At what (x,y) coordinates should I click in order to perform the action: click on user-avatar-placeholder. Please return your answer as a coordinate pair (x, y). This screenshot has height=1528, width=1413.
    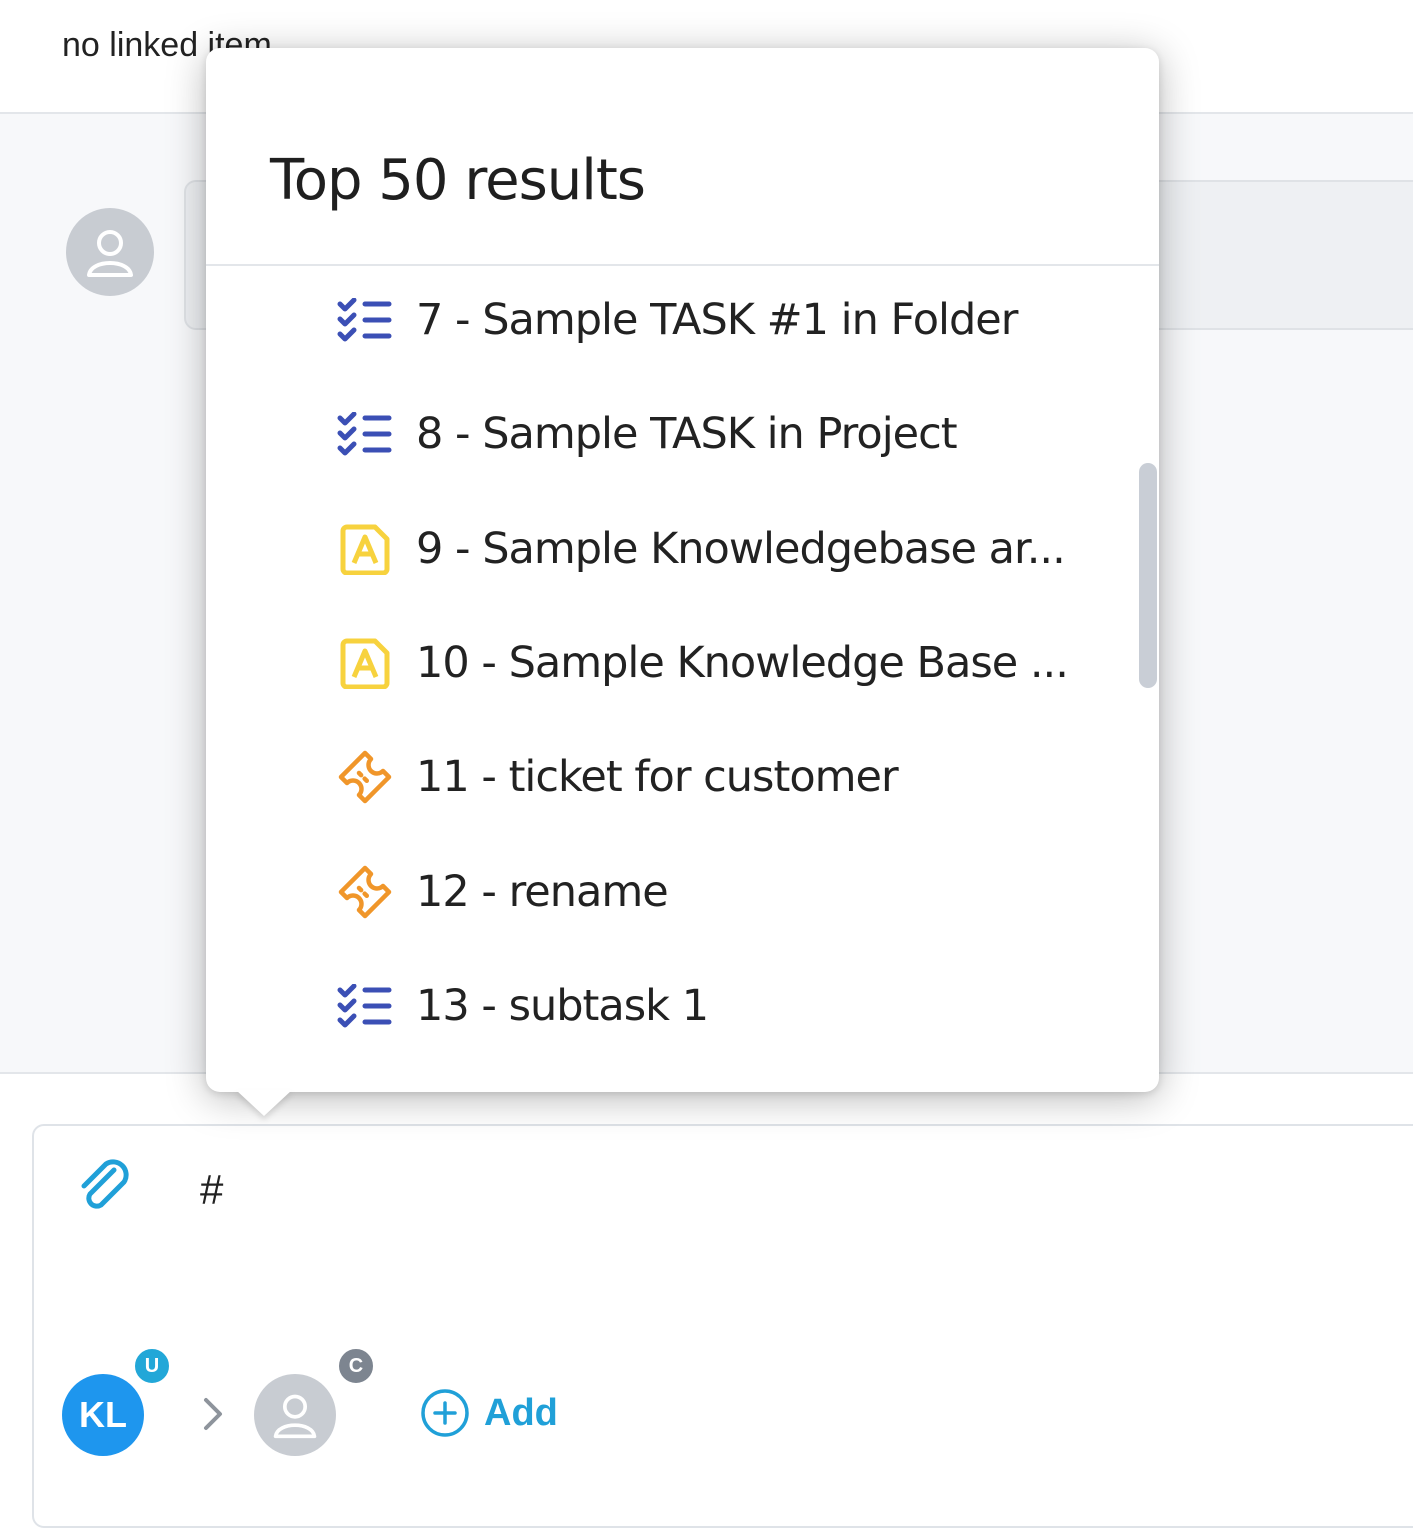
    Looking at the image, I should click on (110, 252).